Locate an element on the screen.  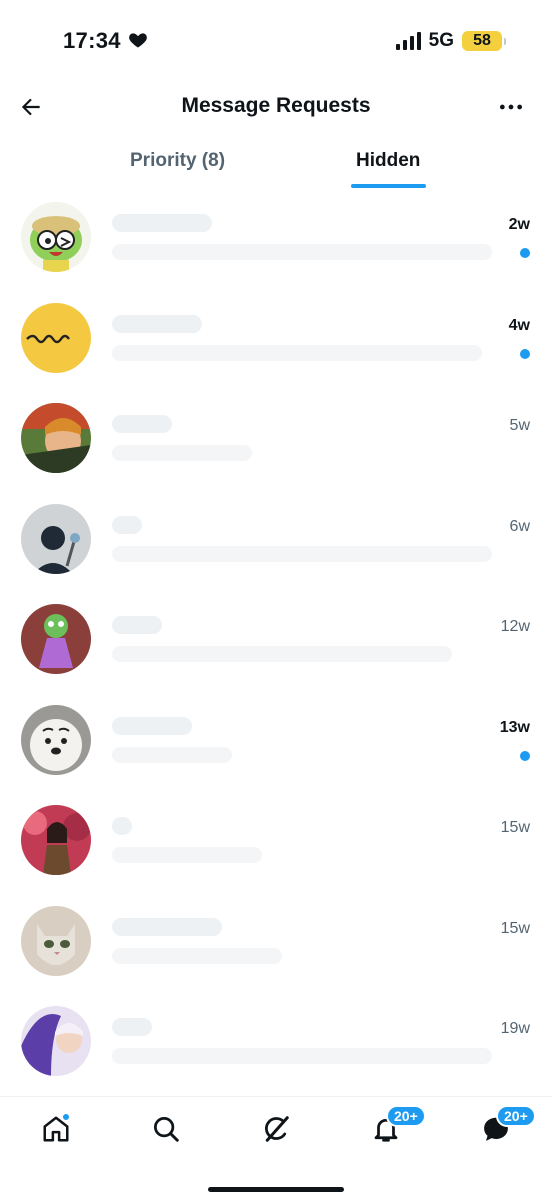
page-title: Message Requests is located at coordinates (276, 105).